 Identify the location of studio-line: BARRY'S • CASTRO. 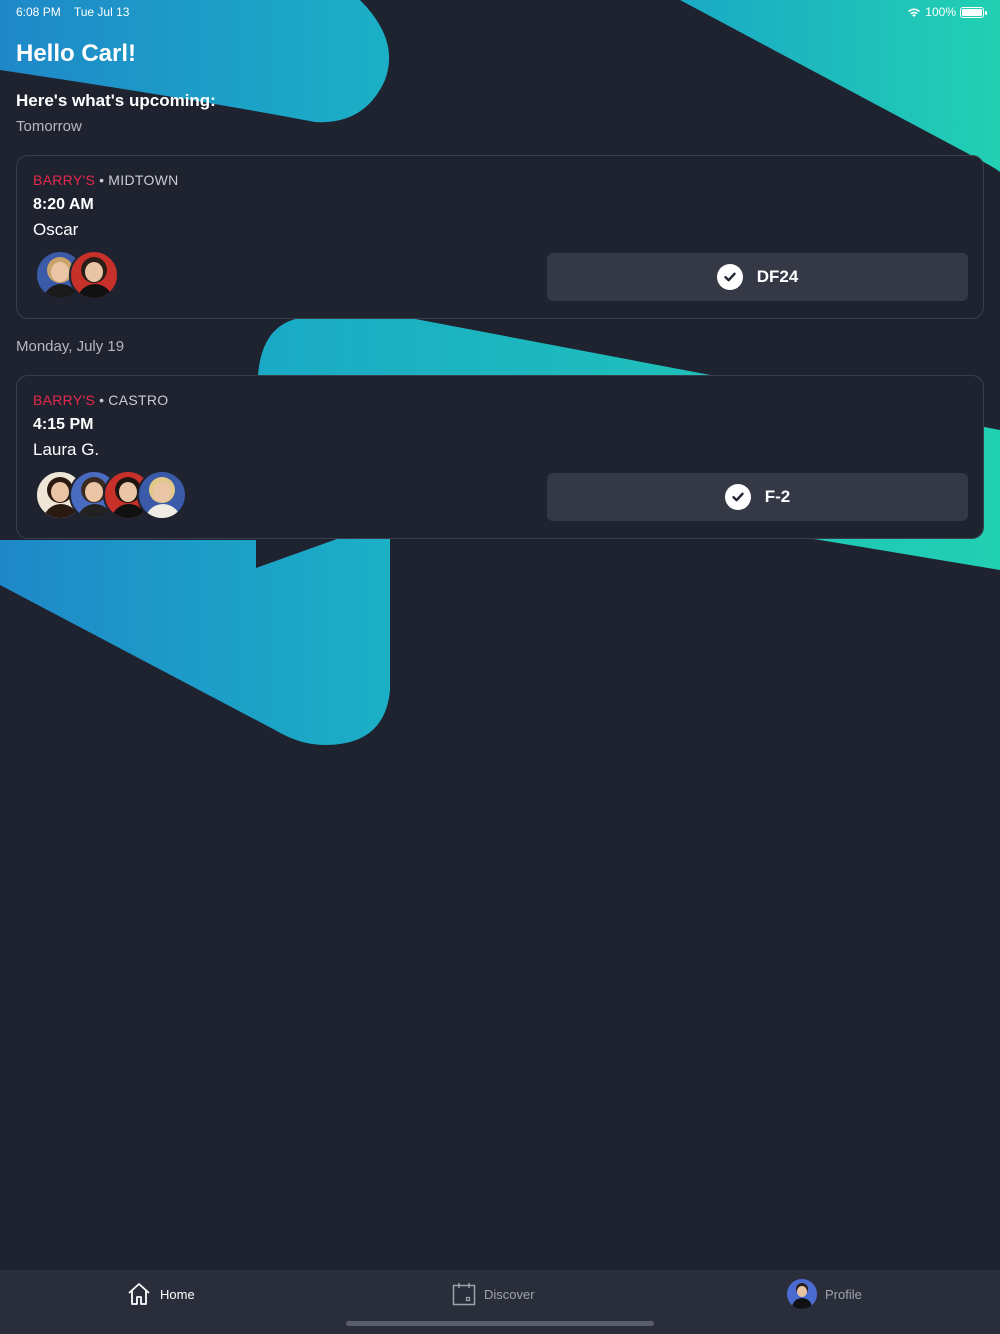
(100, 400).